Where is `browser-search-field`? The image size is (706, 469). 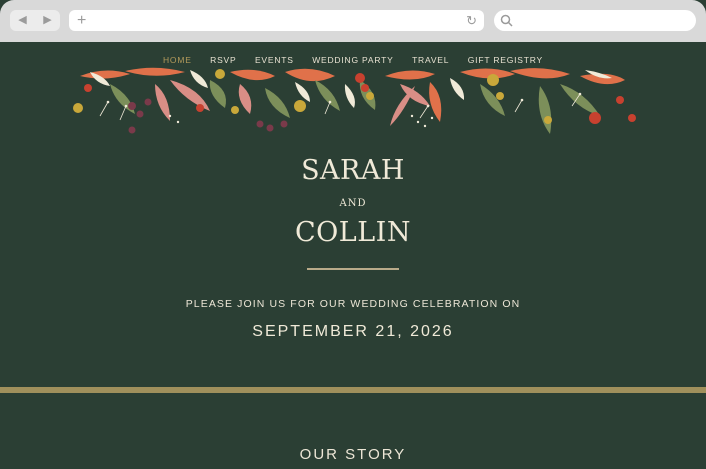 browser-search-field is located at coordinates (595, 20).